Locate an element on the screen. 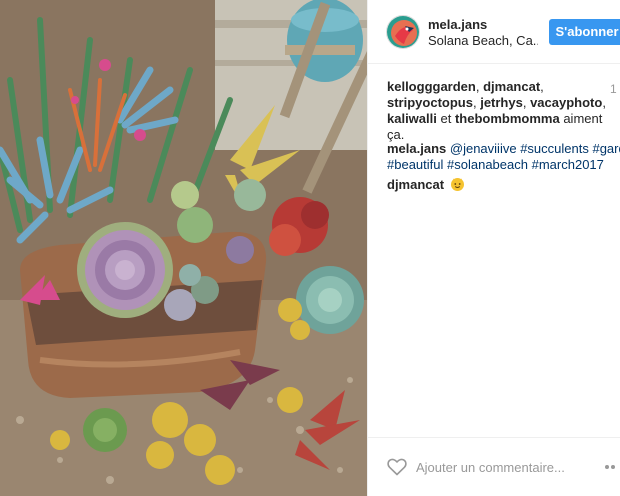 This screenshot has height=496, width=620. comment-item: djmancat is located at coordinates (425, 185).